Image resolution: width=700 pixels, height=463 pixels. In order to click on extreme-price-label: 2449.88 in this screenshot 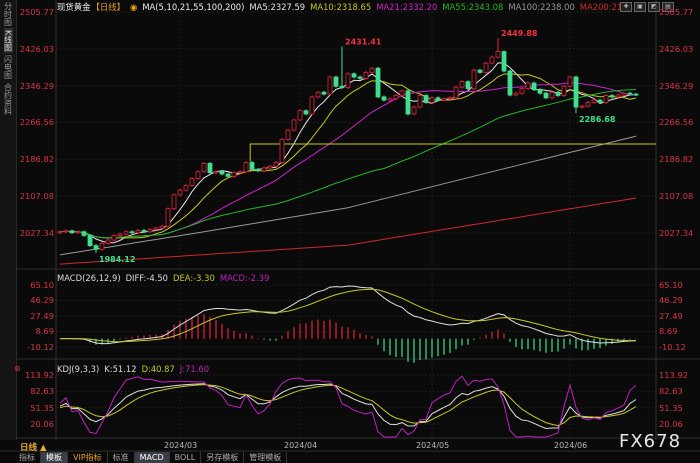, I will do `click(519, 33)`.